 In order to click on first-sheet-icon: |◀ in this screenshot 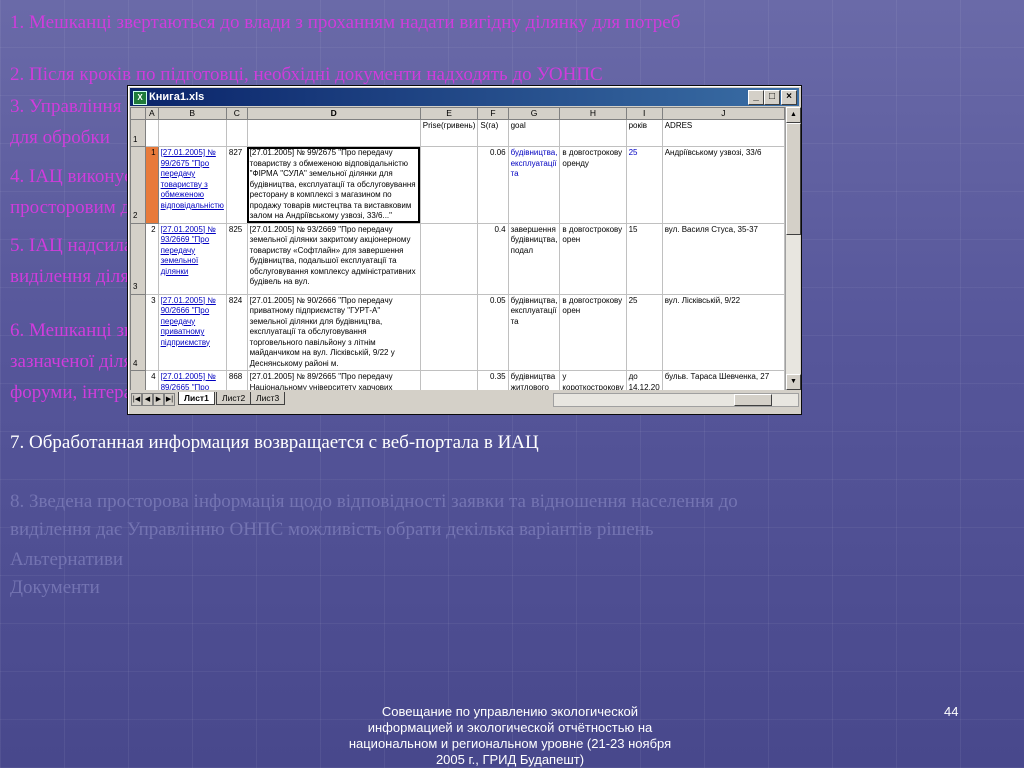, I will do `click(136, 399)`.